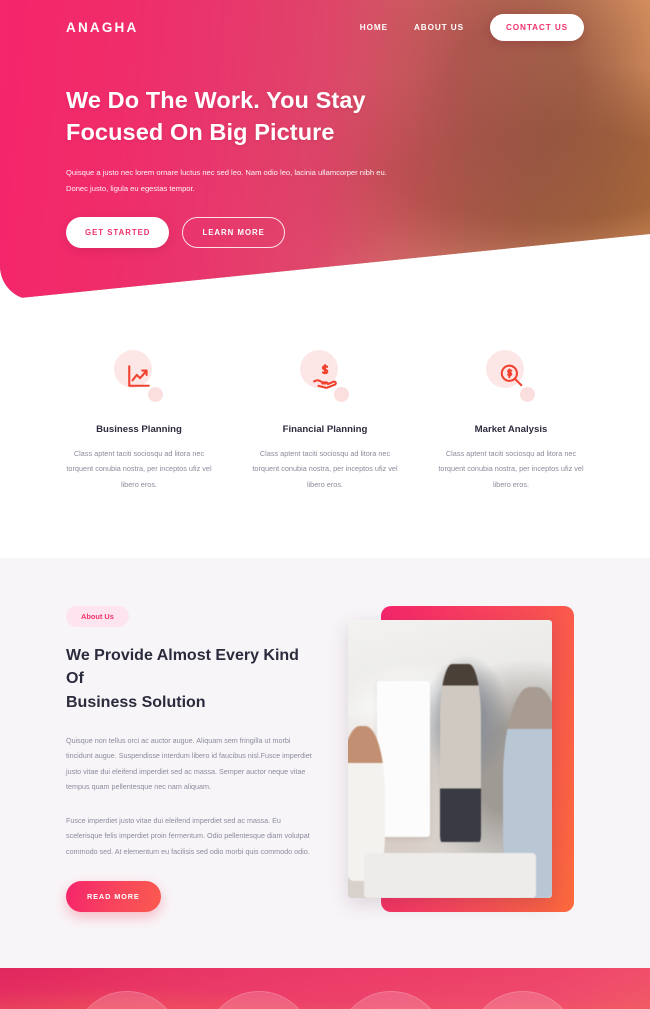 The height and width of the screenshot is (1009, 650). I want to click on hero-title-line-1: We Do The Work. You Stay, so click(216, 100).